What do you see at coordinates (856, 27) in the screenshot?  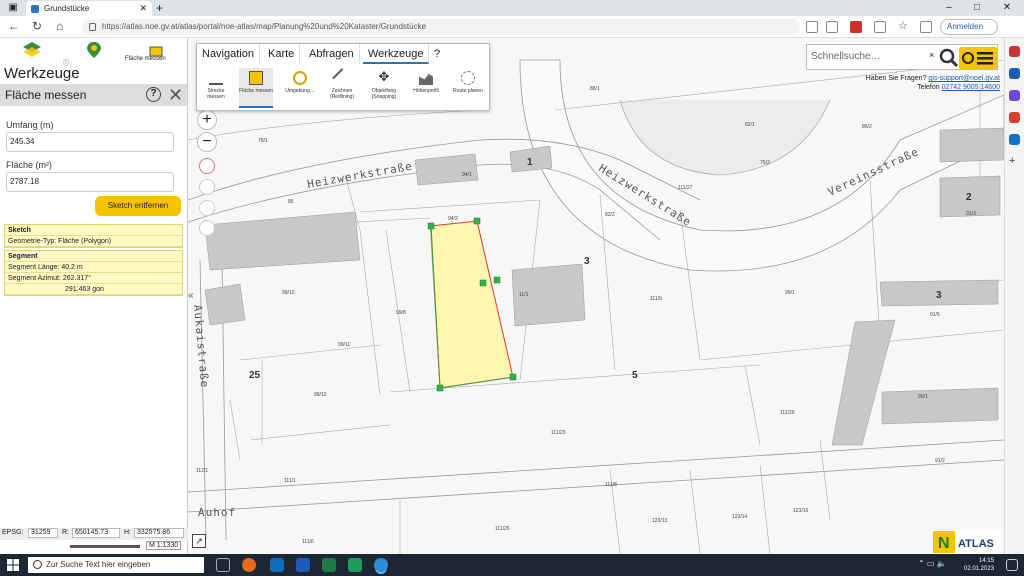 I see `extension-shield-icon` at bounding box center [856, 27].